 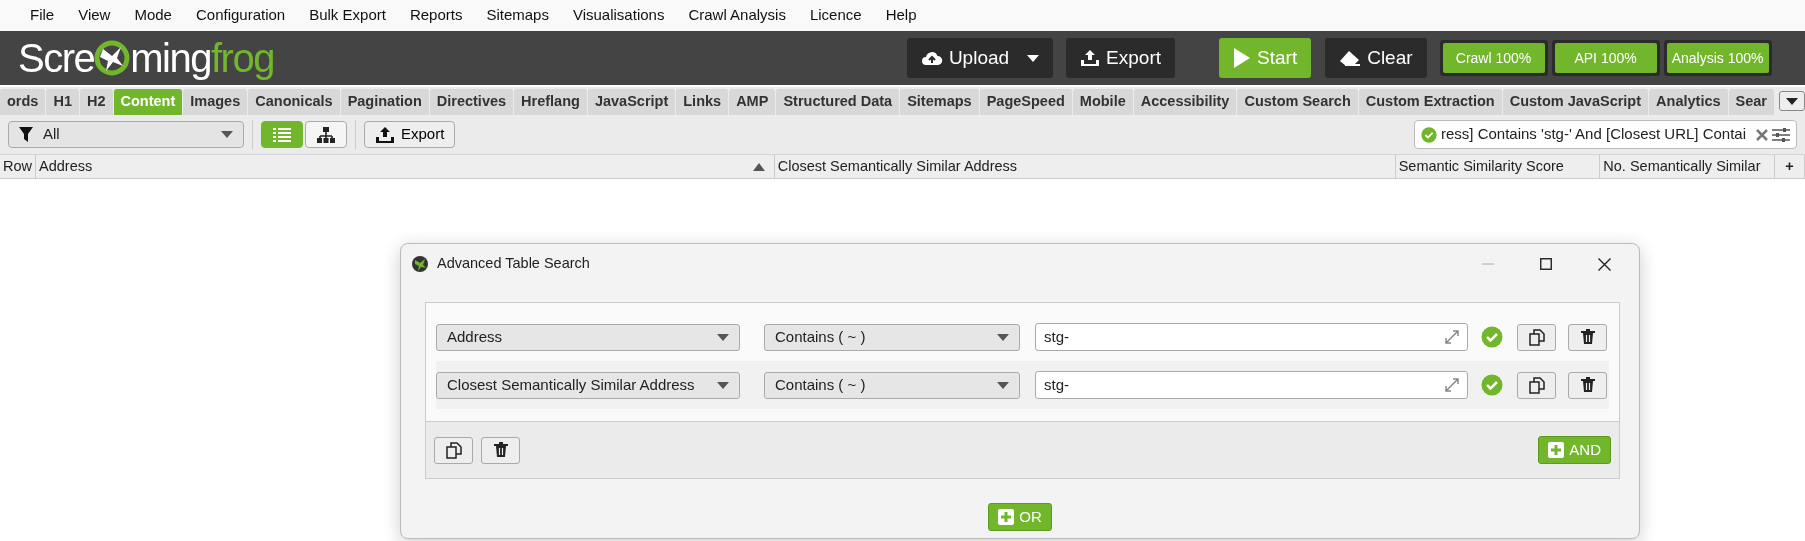 What do you see at coordinates (1687, 166) in the screenshot?
I see `column-header: No. Semantically Similar` at bounding box center [1687, 166].